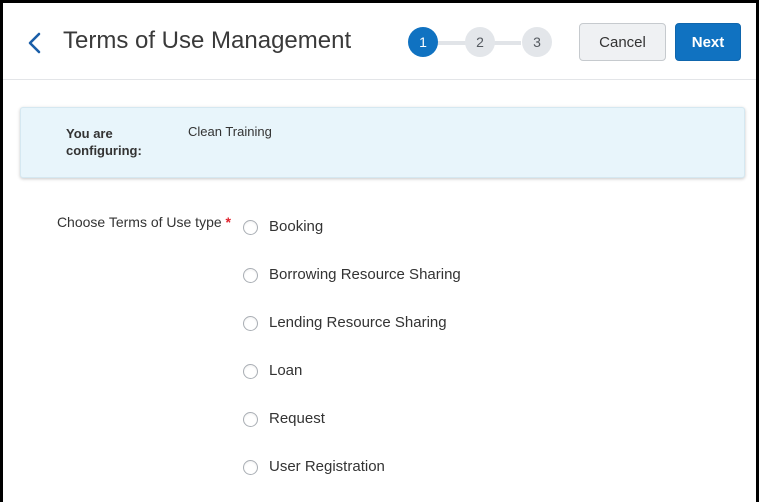 This screenshot has width=759, height=504. Describe the element at coordinates (537, 42) in the screenshot. I see `step-3: 3` at that location.